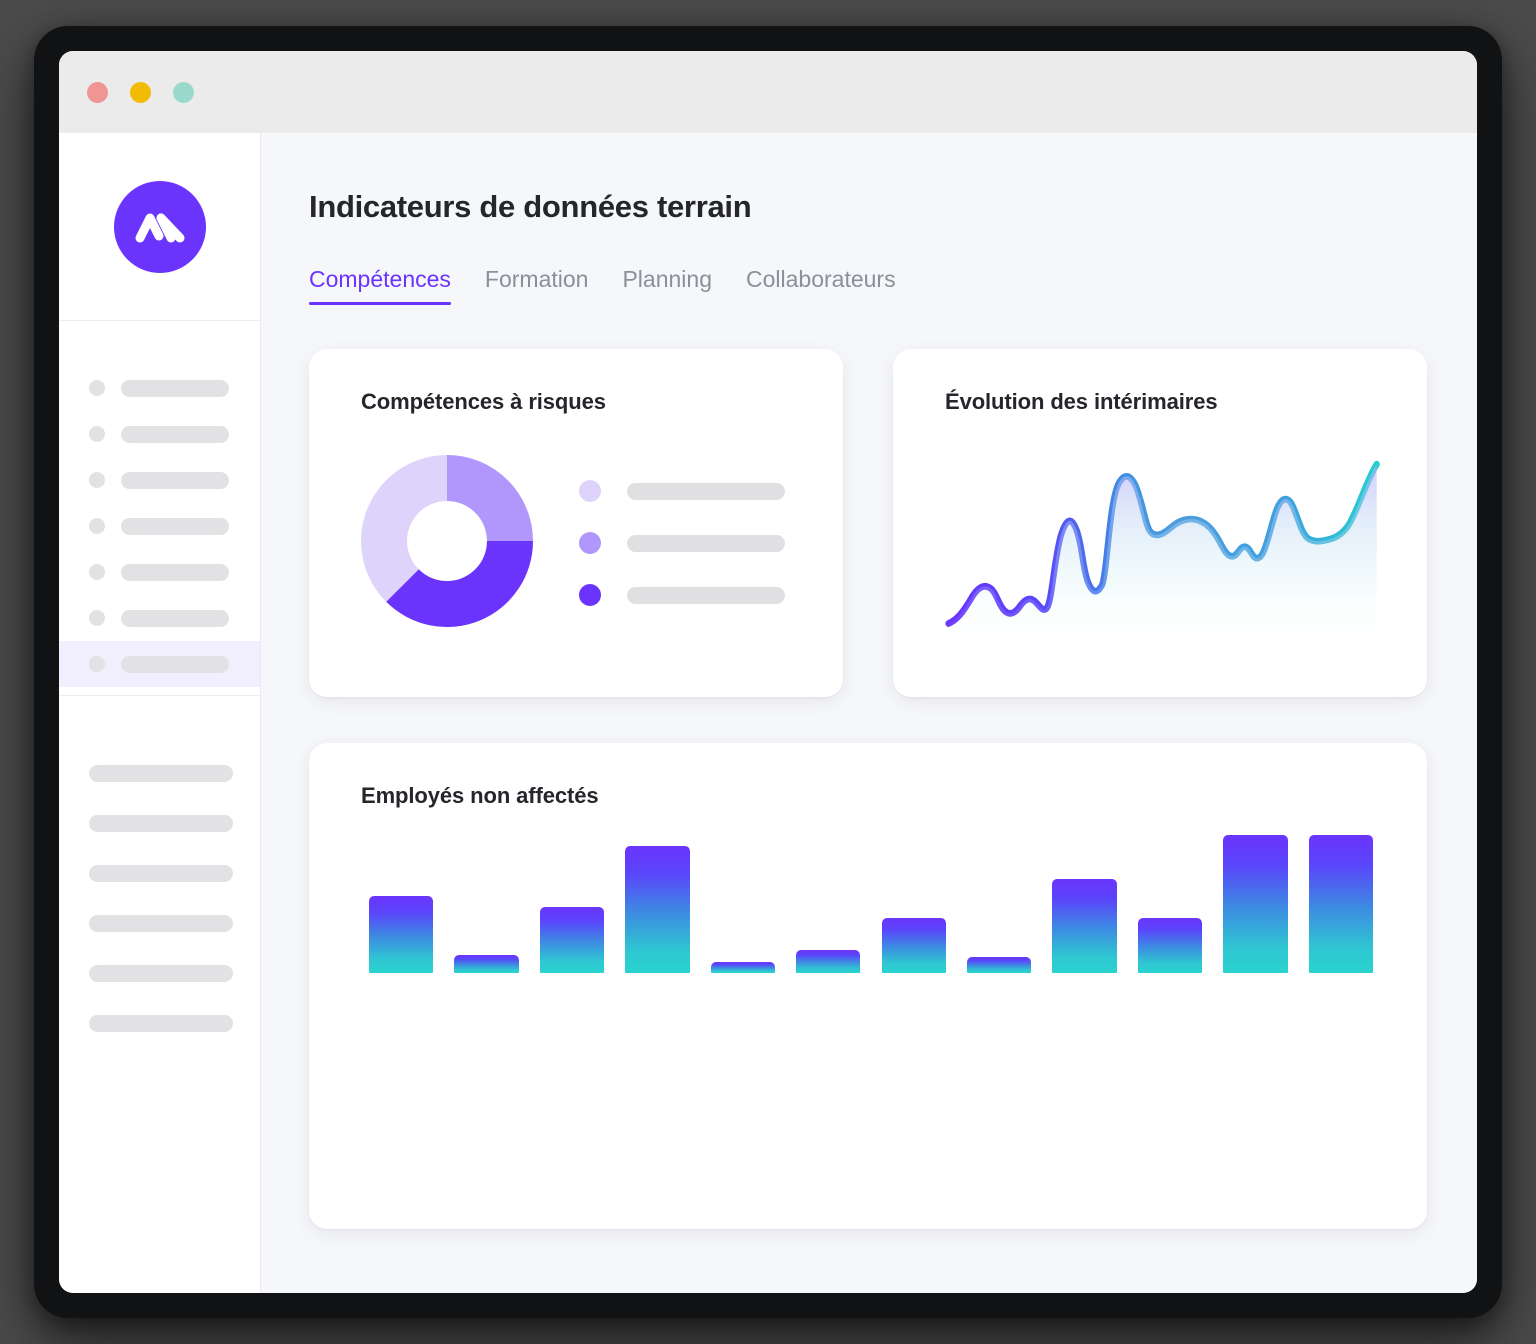  I want to click on card-title-skills-at-risk: Compétences à risques, so click(483, 401).